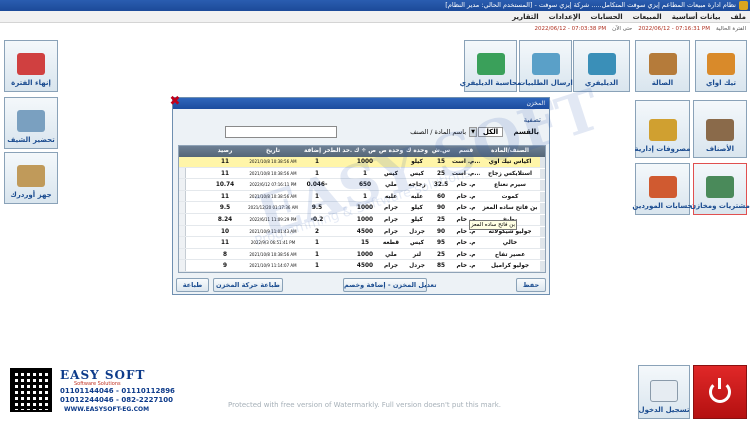  Describe the element at coordinates (662, 189) in the screenshot. I see `tile-supplier-accounts: حسابات الموردين` at that location.